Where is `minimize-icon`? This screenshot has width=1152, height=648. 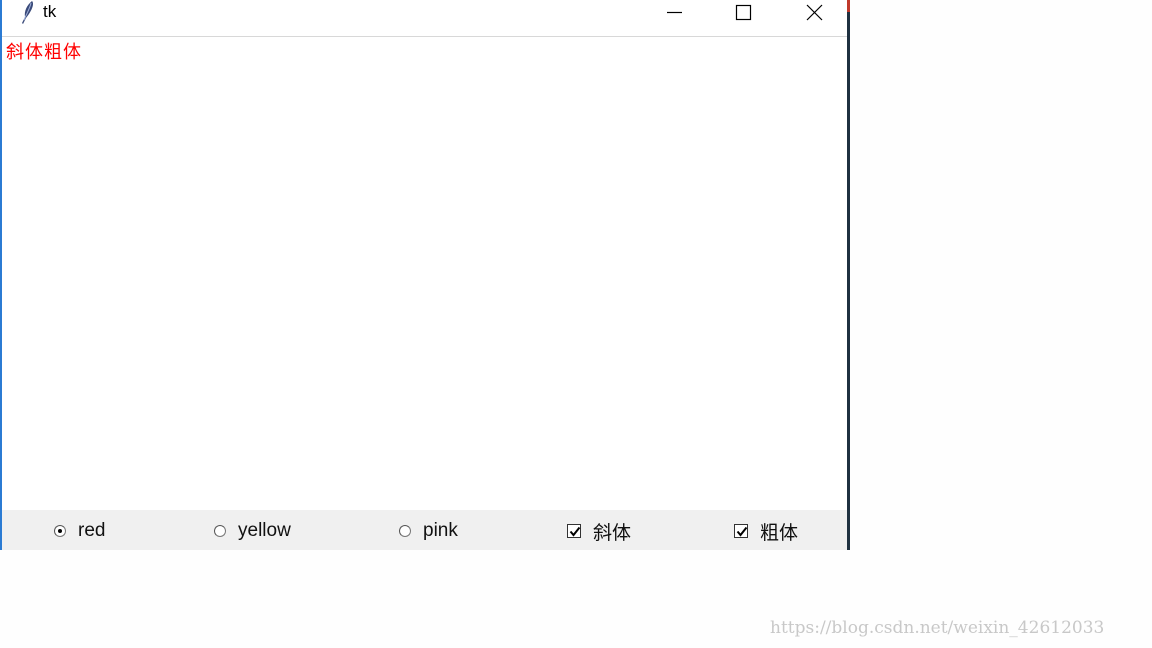 minimize-icon is located at coordinates (674, 12).